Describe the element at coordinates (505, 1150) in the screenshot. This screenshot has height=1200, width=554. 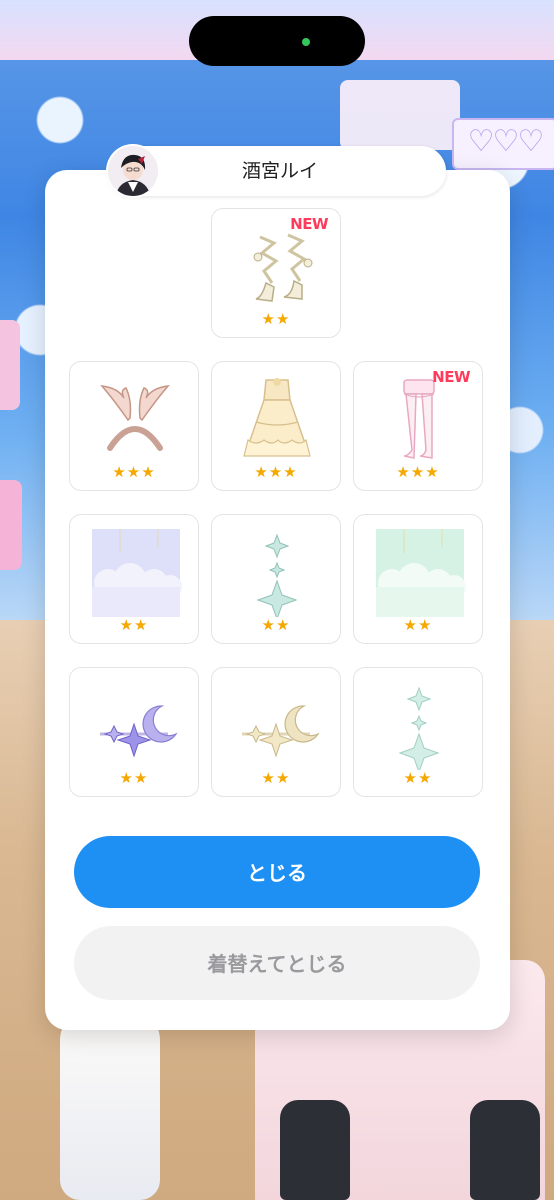
I see `boot-right` at that location.